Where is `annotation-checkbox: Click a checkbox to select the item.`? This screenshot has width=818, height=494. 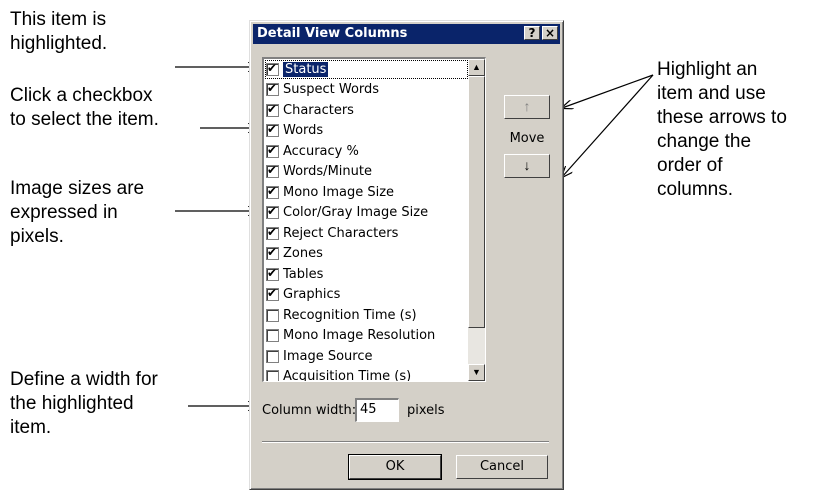 annotation-checkbox: Click a checkbox to select the item. is located at coordinates (84, 107).